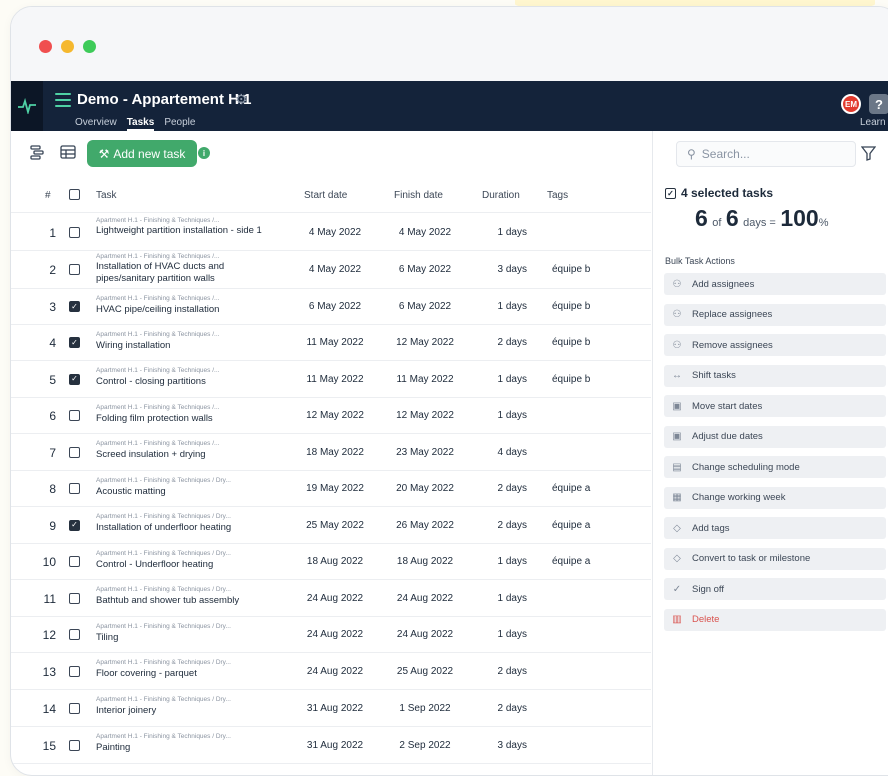  Describe the element at coordinates (557, 195) in the screenshot. I see `column-header-tags: Tags` at that location.